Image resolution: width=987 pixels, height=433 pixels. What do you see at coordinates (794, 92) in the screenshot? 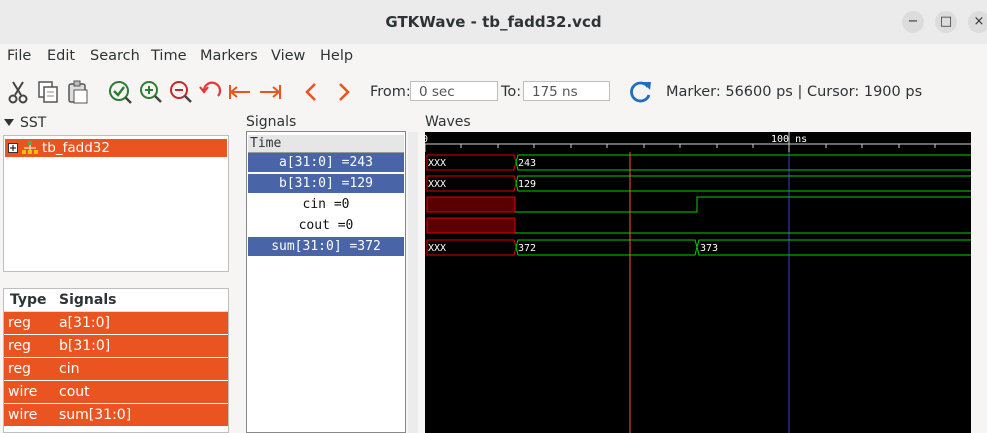
I see `marker-cursor-status: Marker: 56600 ps | Cursor: 1900 ps` at bounding box center [794, 92].